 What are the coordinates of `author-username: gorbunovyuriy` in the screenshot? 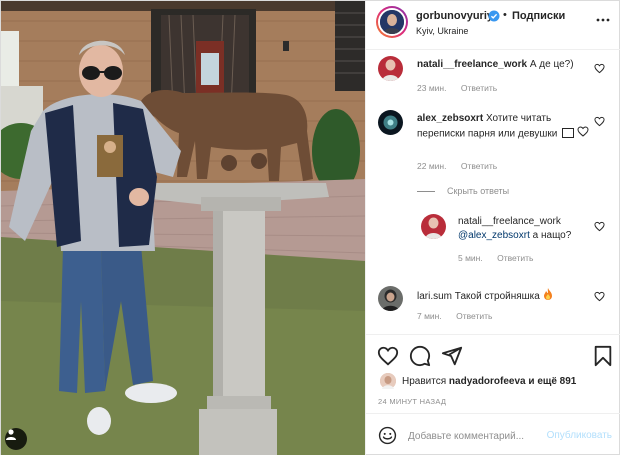 It's located at (454, 16).